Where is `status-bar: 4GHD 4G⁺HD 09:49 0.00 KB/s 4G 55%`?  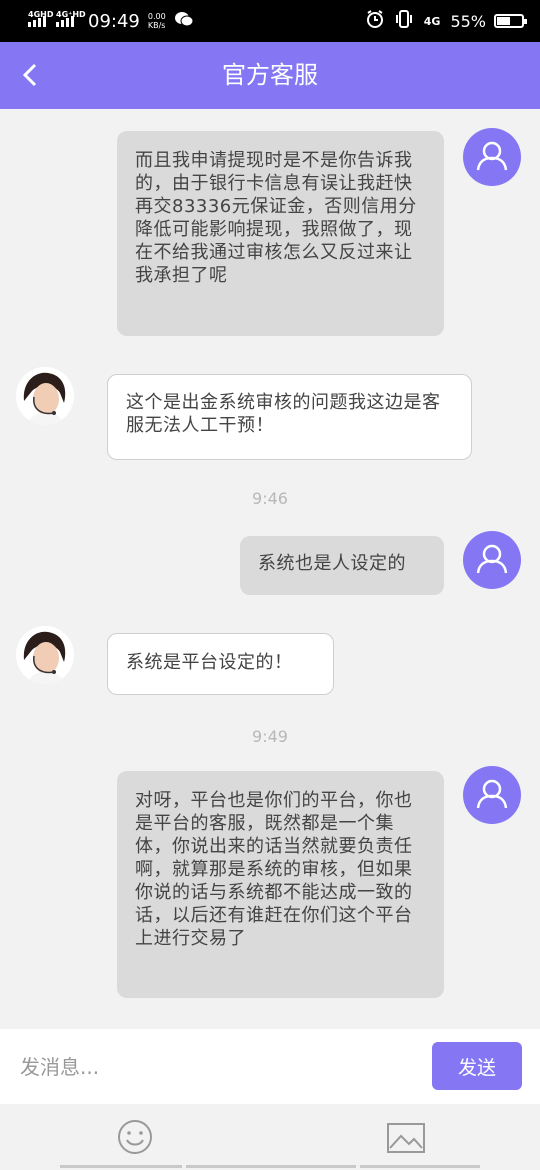 status-bar: 4GHD 4G⁺HD 09:49 0.00 KB/s 4G 55% is located at coordinates (270, 21).